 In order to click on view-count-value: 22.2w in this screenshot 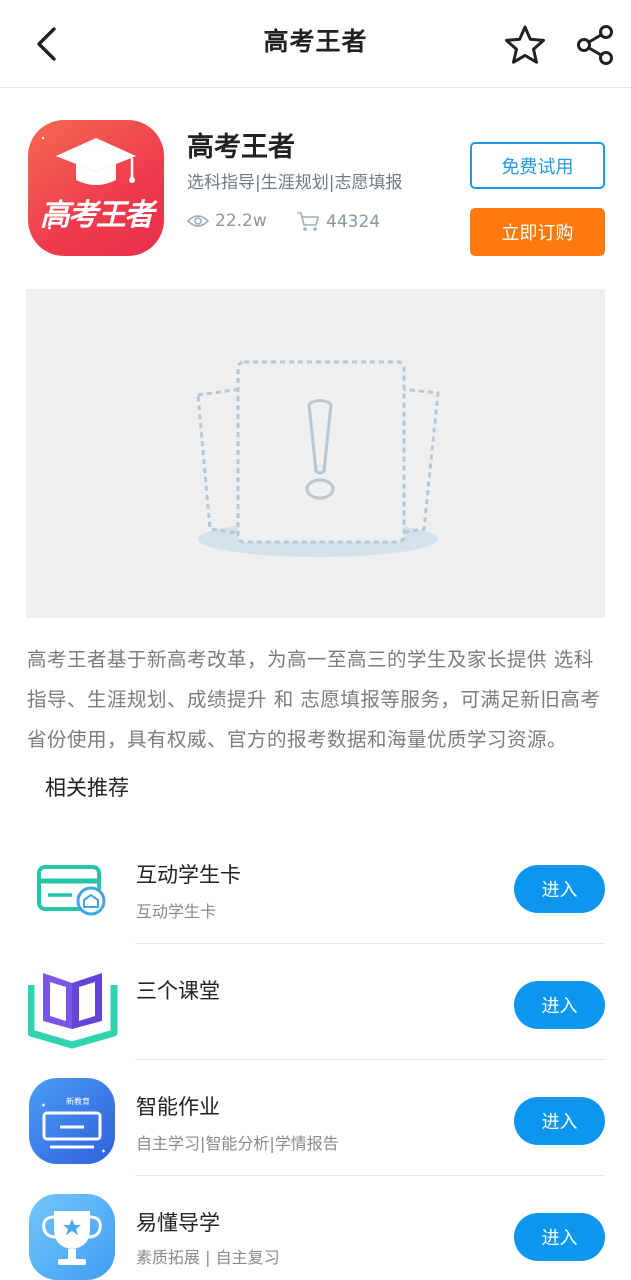, I will do `click(241, 221)`.